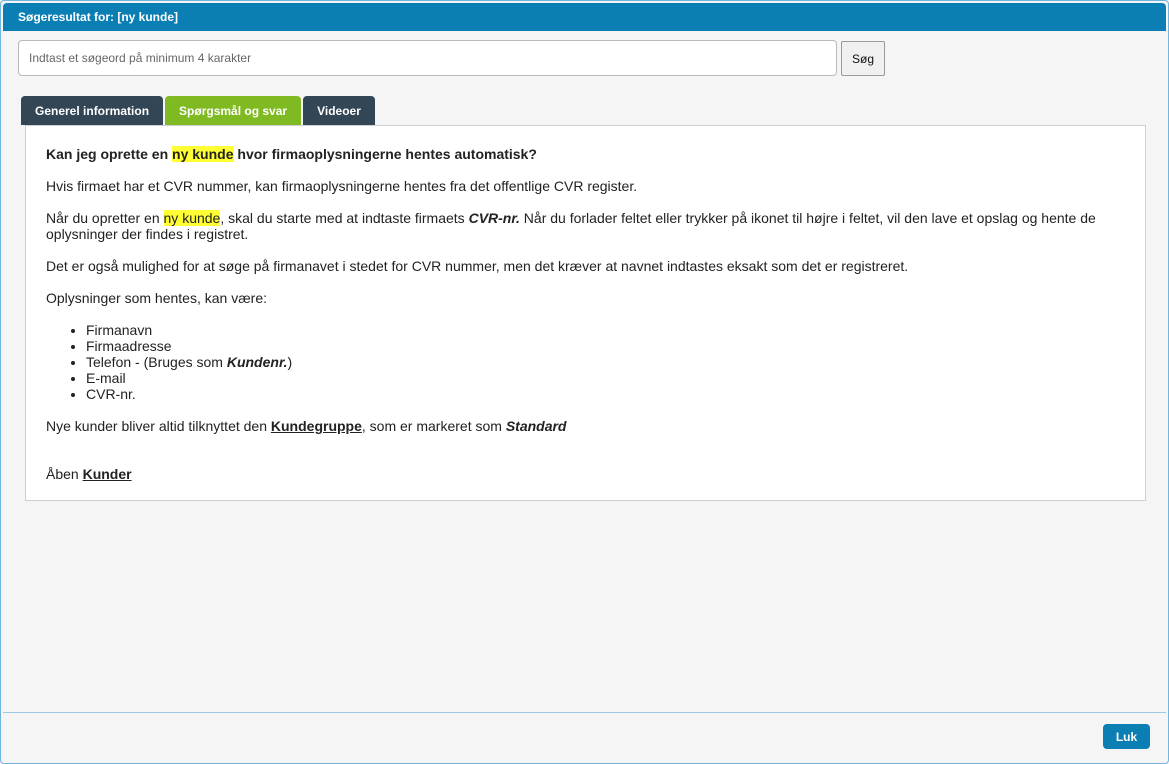  Describe the element at coordinates (605, 394) in the screenshot. I see `list-item: CVR-nr.` at that location.